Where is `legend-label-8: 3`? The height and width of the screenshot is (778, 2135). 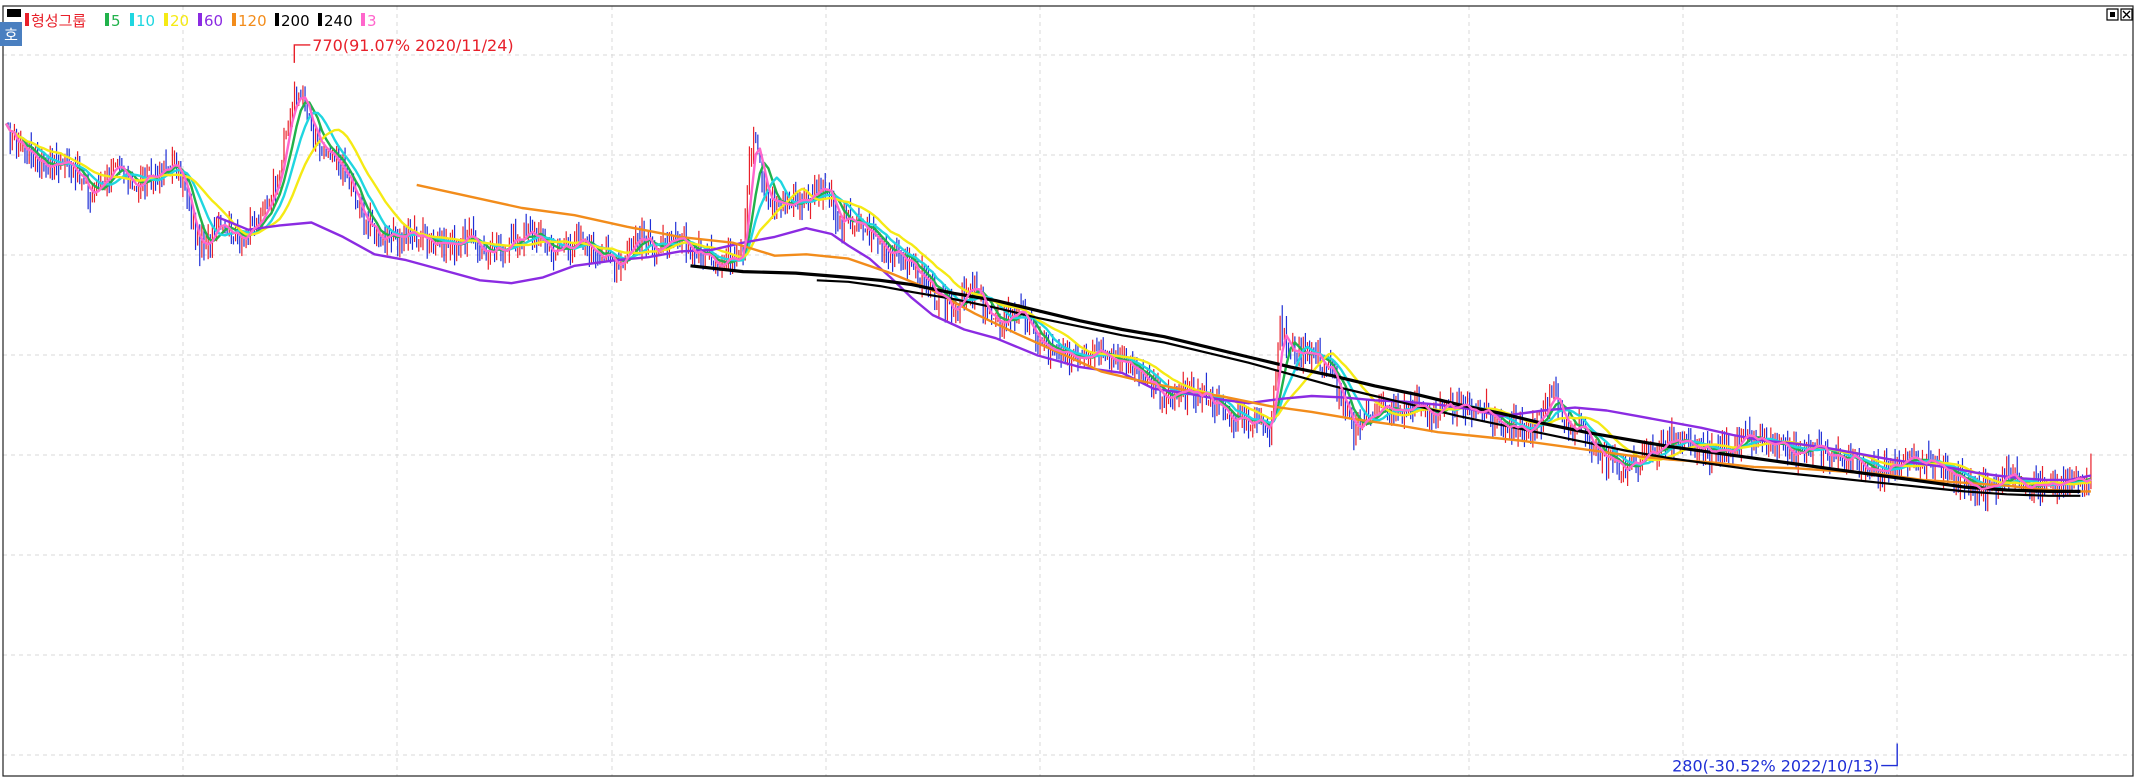 legend-label-8: 3 is located at coordinates (372, 21).